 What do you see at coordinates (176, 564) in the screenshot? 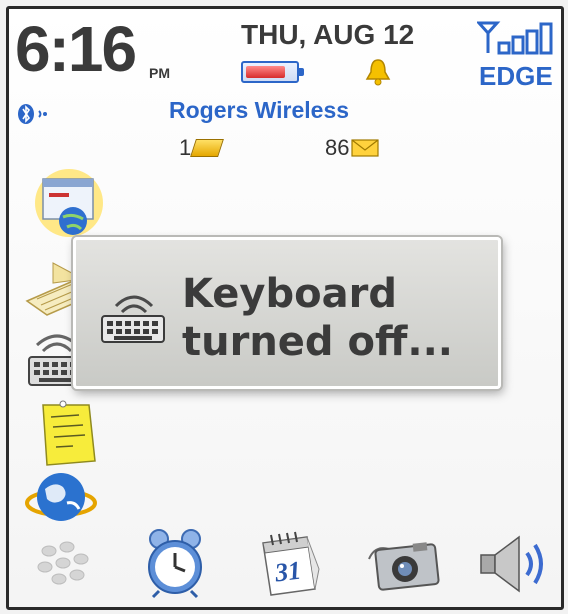
I see `alarm-clock-icon` at bounding box center [176, 564].